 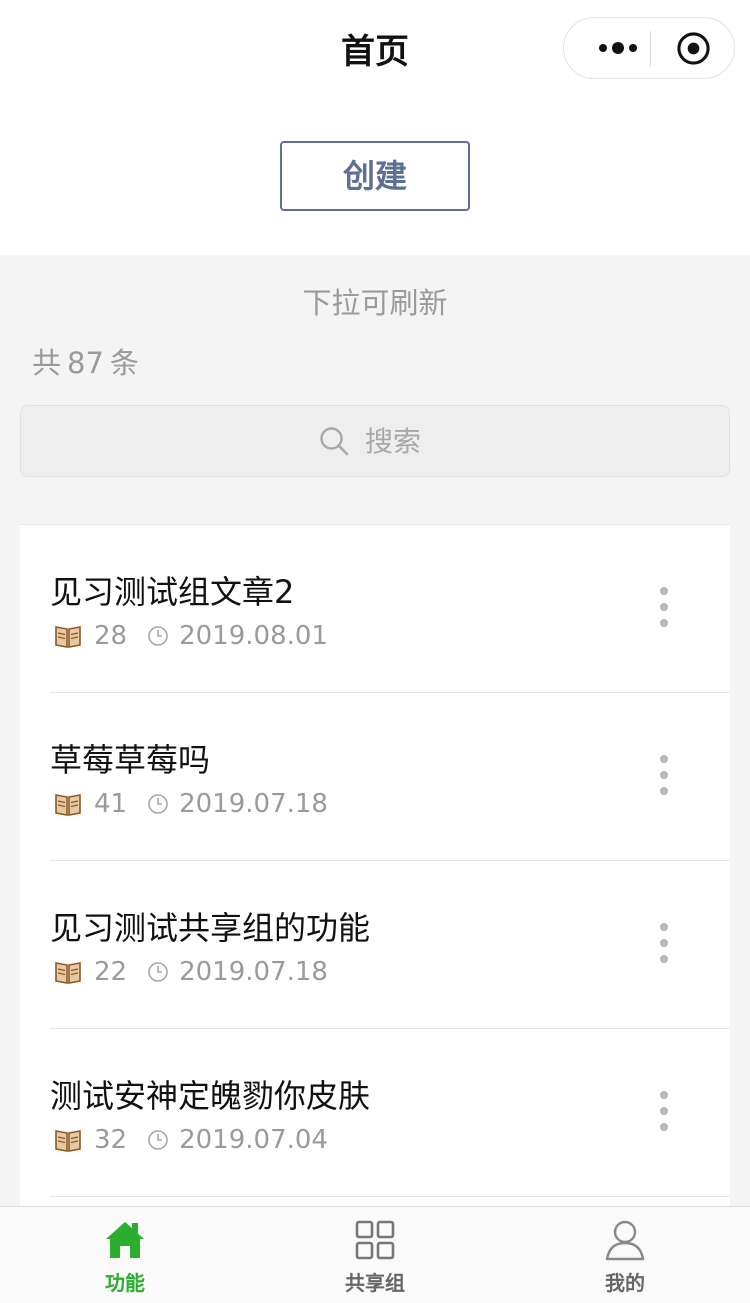 I want to click on article-meta: 28 2019.08.01, so click(x=191, y=636).